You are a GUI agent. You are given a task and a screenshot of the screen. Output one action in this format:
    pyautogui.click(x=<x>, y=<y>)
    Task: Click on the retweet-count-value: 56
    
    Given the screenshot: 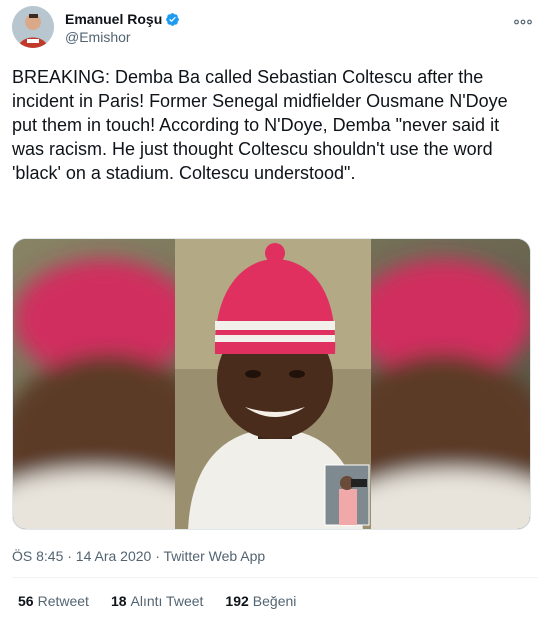 What is the action you would take?
    pyautogui.click(x=26, y=601)
    